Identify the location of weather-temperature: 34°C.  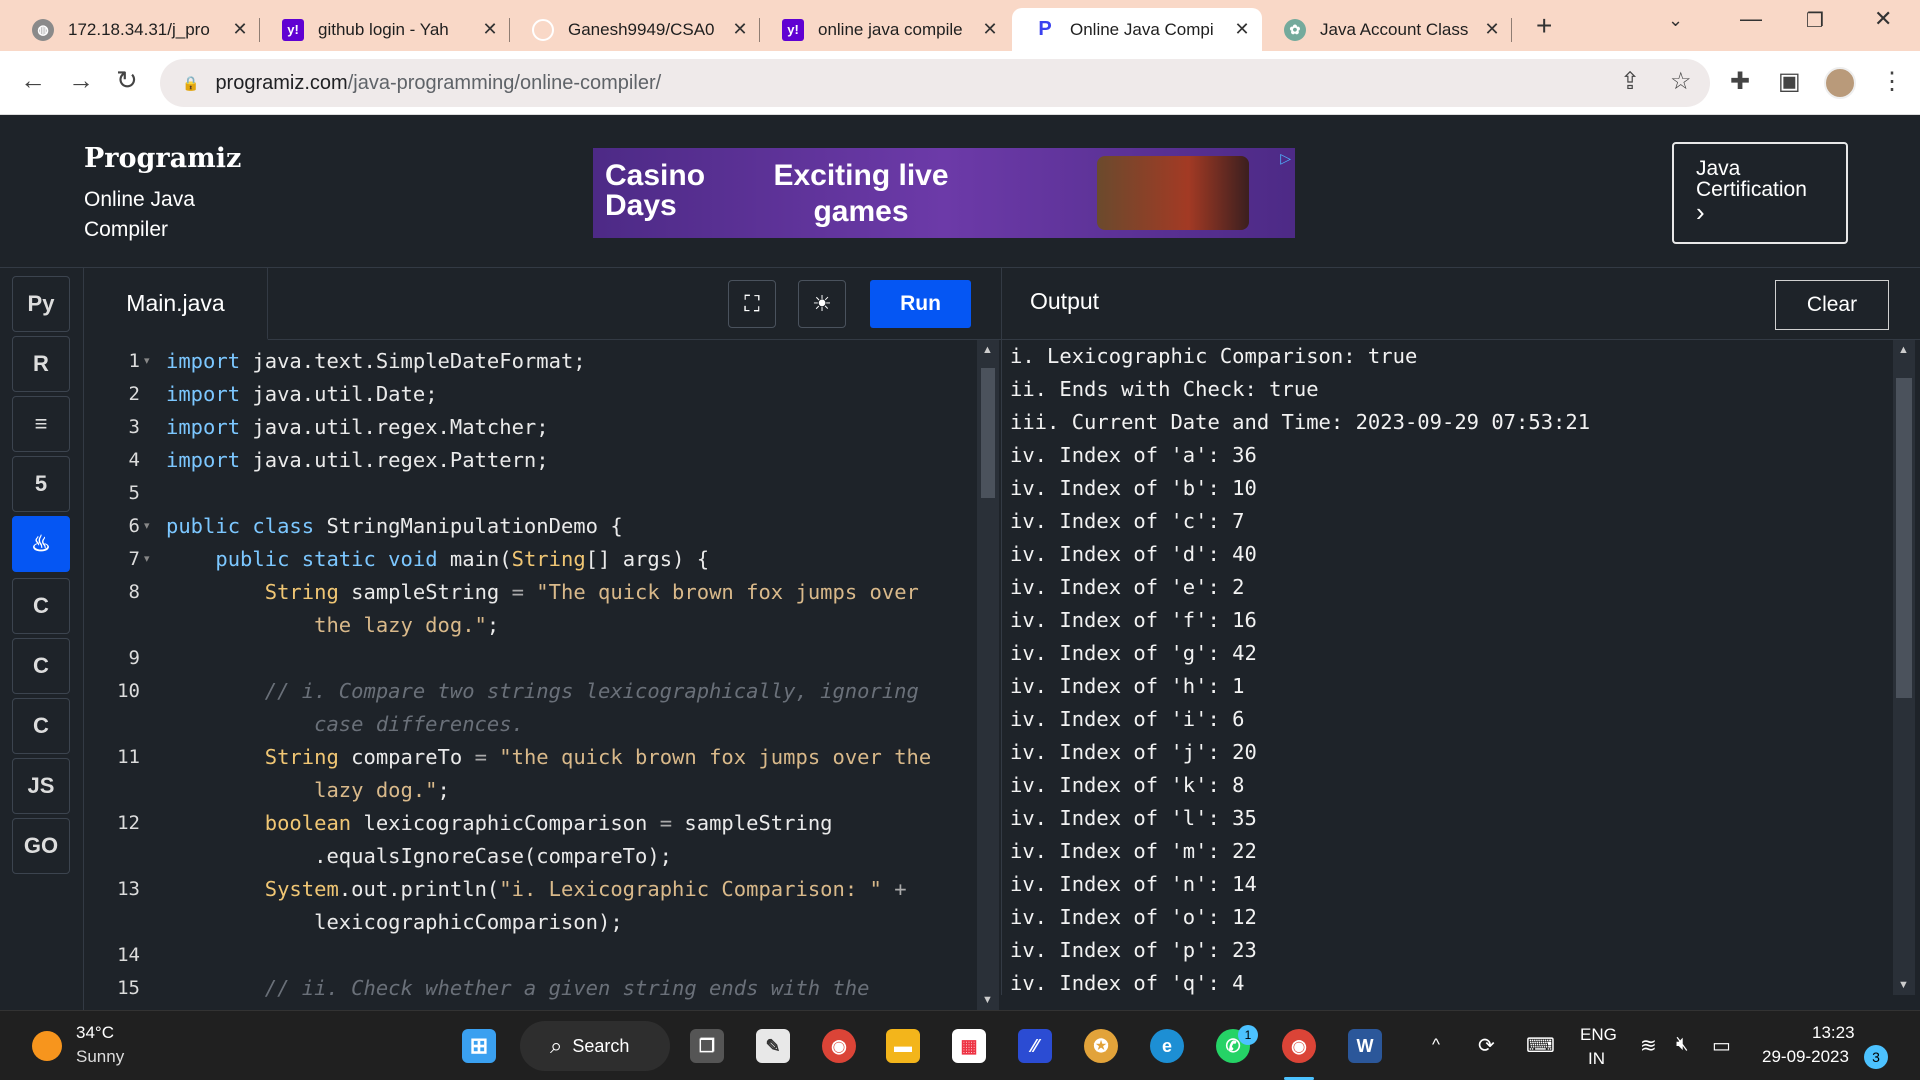
(95, 1033).